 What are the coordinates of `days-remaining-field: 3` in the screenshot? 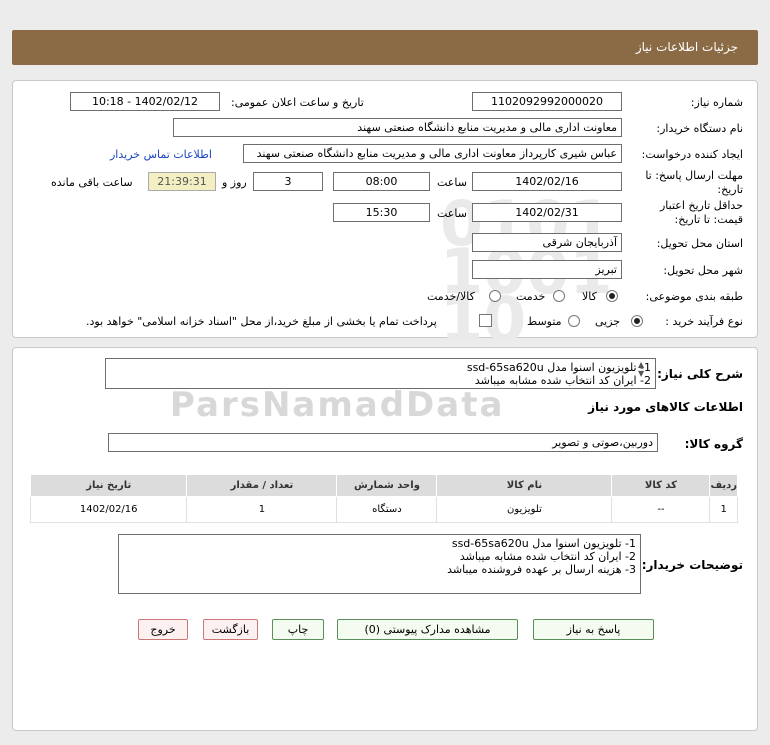 It's located at (288, 181).